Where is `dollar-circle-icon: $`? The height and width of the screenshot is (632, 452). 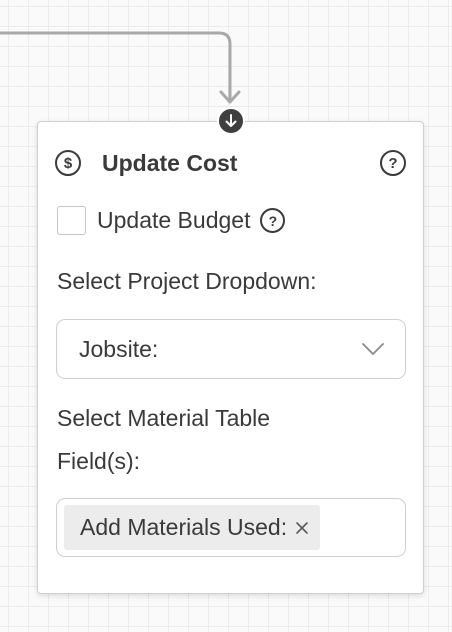 dollar-circle-icon: $ is located at coordinates (68, 163).